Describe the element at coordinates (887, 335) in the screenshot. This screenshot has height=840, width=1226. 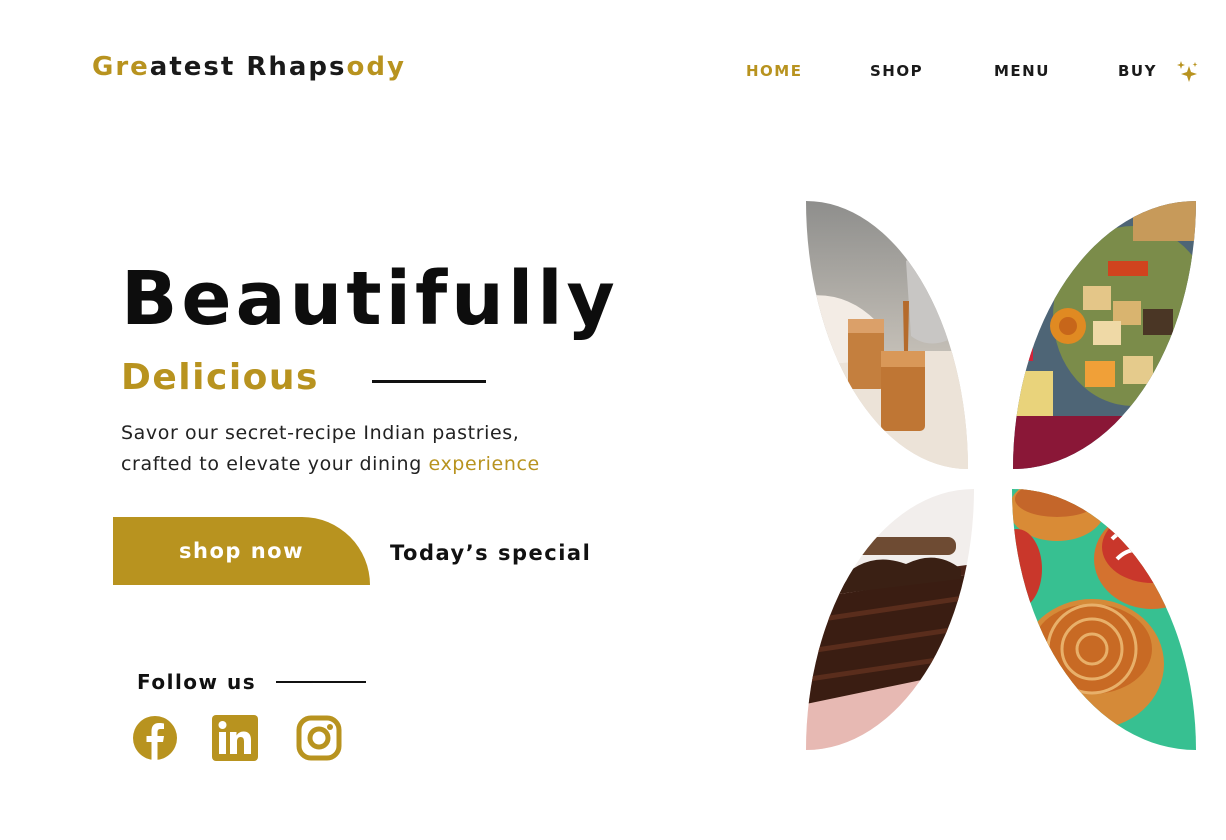
I see `masala-chai-image` at that location.